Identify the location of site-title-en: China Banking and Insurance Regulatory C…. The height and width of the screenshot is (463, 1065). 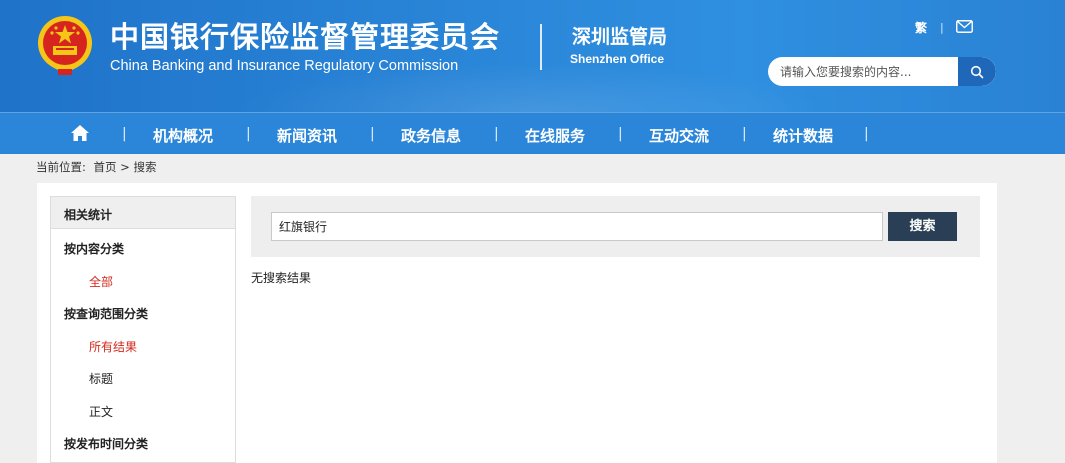
(284, 66).